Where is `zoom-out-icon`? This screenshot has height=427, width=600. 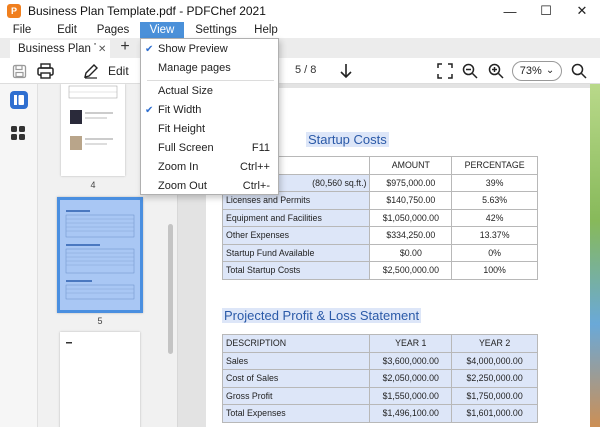
zoom-out-icon is located at coordinates (470, 71).